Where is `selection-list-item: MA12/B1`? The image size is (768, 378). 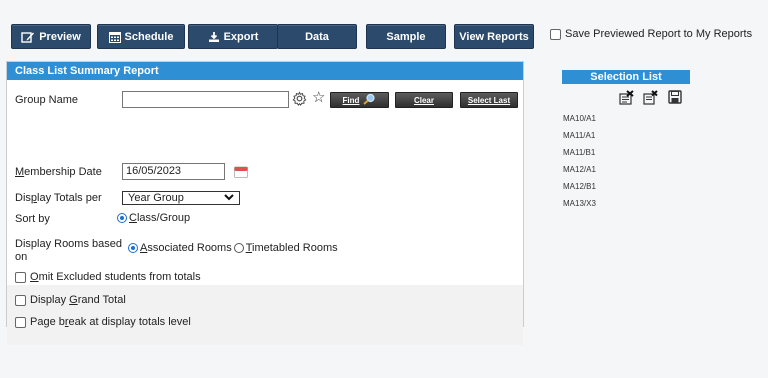
selection-list-item: MA12/B1 is located at coordinates (626, 186).